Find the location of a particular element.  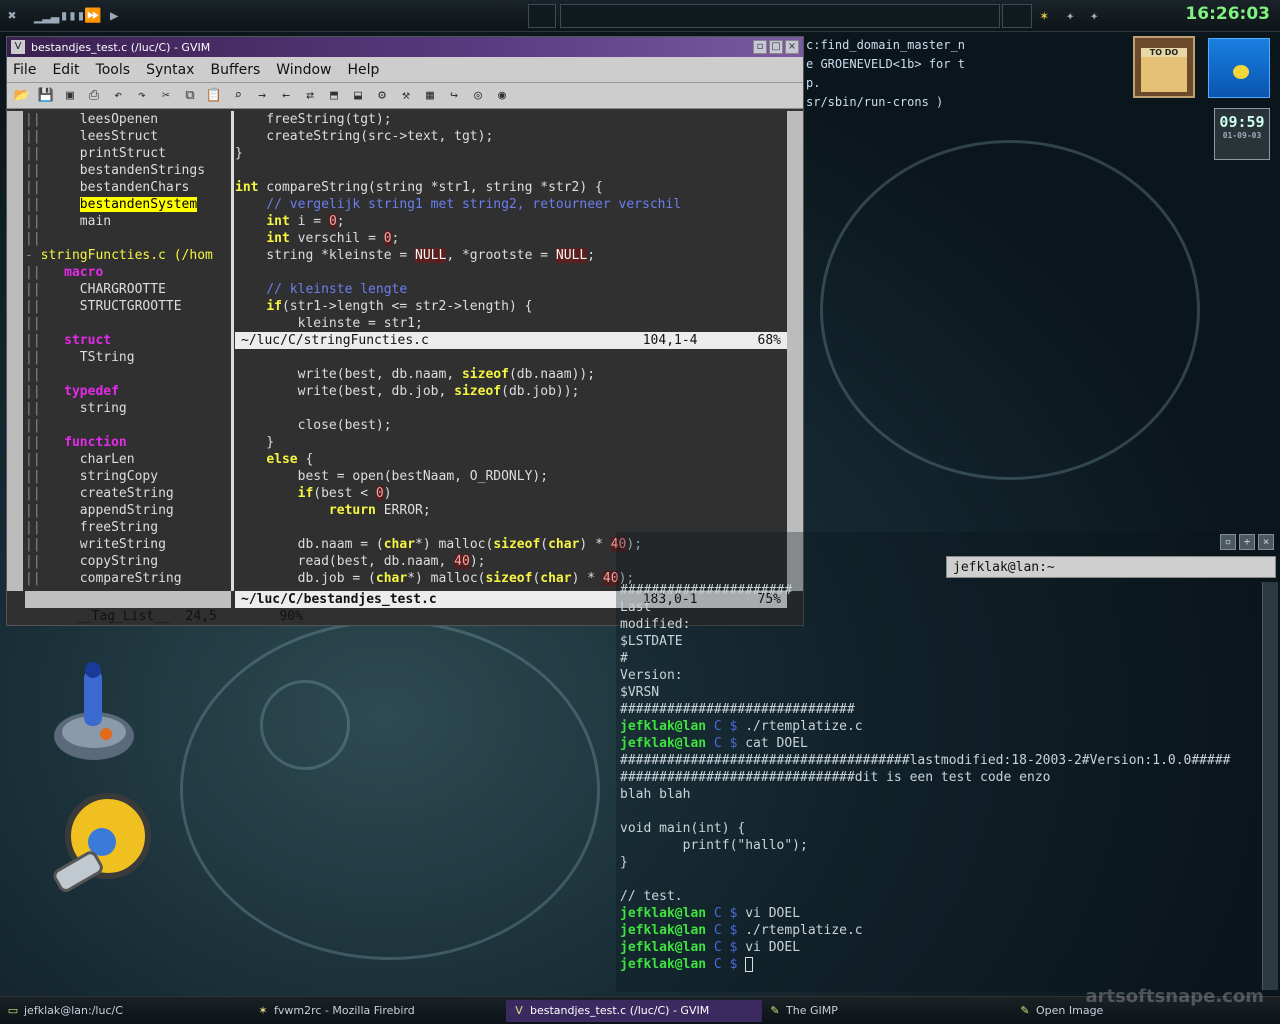

taglist-item: || appendString is located at coordinates (128, 510).